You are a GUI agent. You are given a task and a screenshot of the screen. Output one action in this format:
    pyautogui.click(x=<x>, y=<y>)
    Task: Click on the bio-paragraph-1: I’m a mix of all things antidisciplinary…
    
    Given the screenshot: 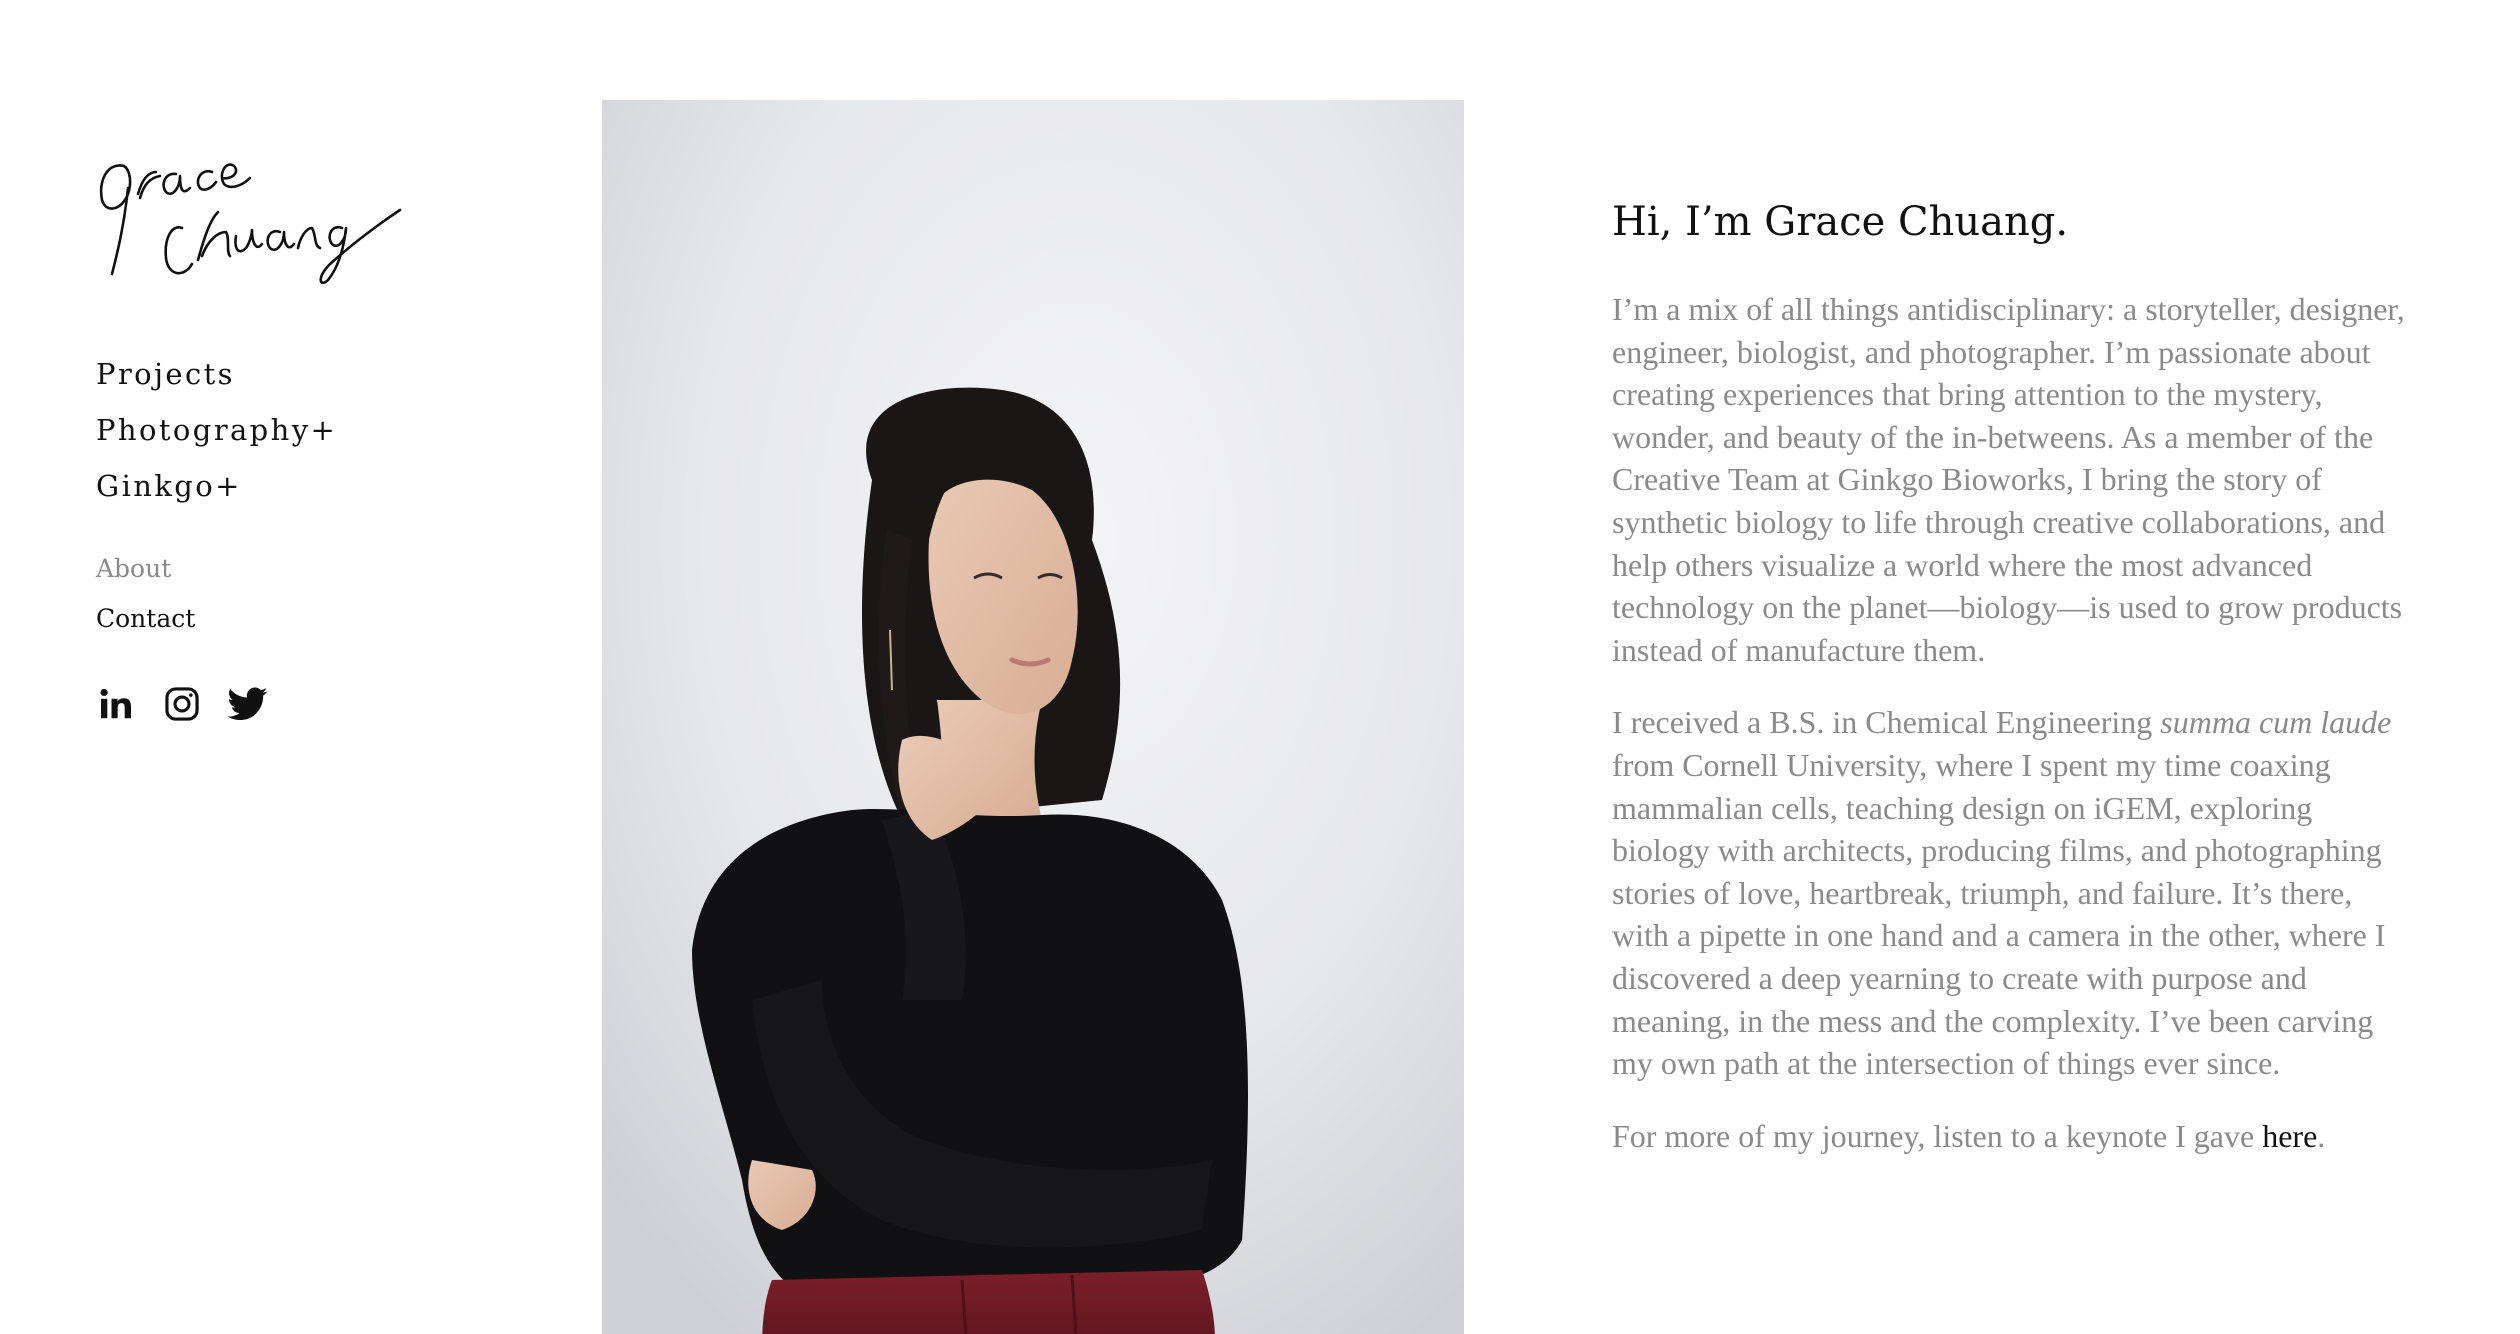 What is the action you would take?
    pyautogui.click(x=2008, y=479)
    